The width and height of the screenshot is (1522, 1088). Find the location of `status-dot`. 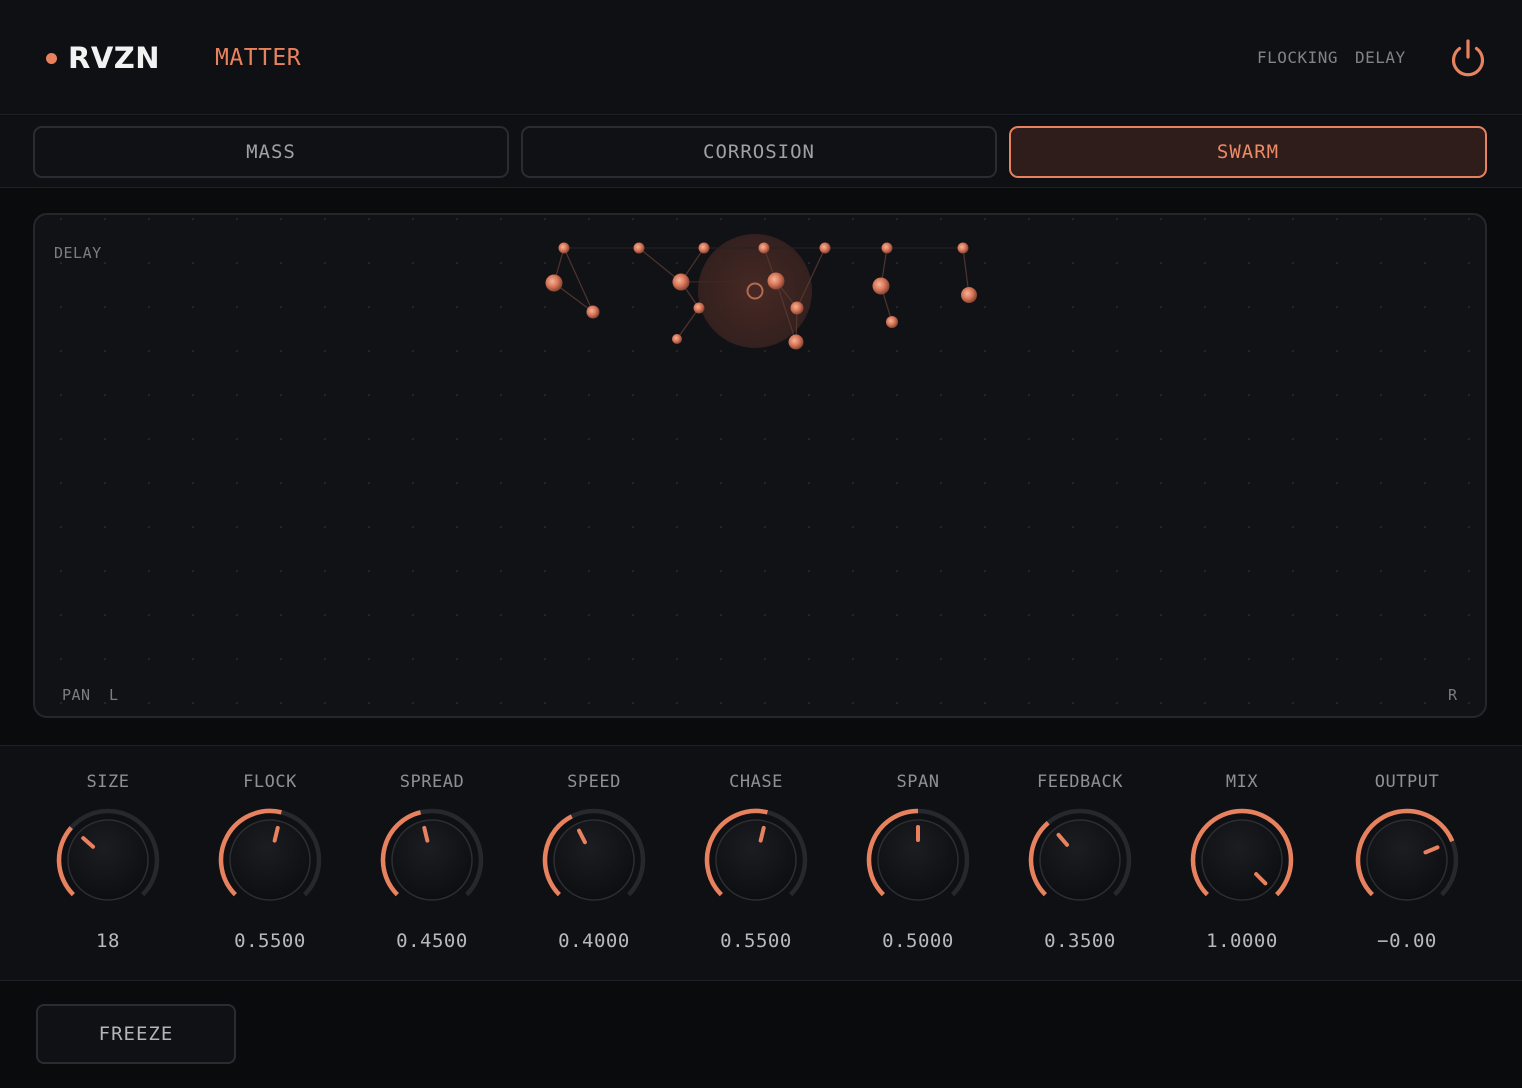

status-dot is located at coordinates (51, 58).